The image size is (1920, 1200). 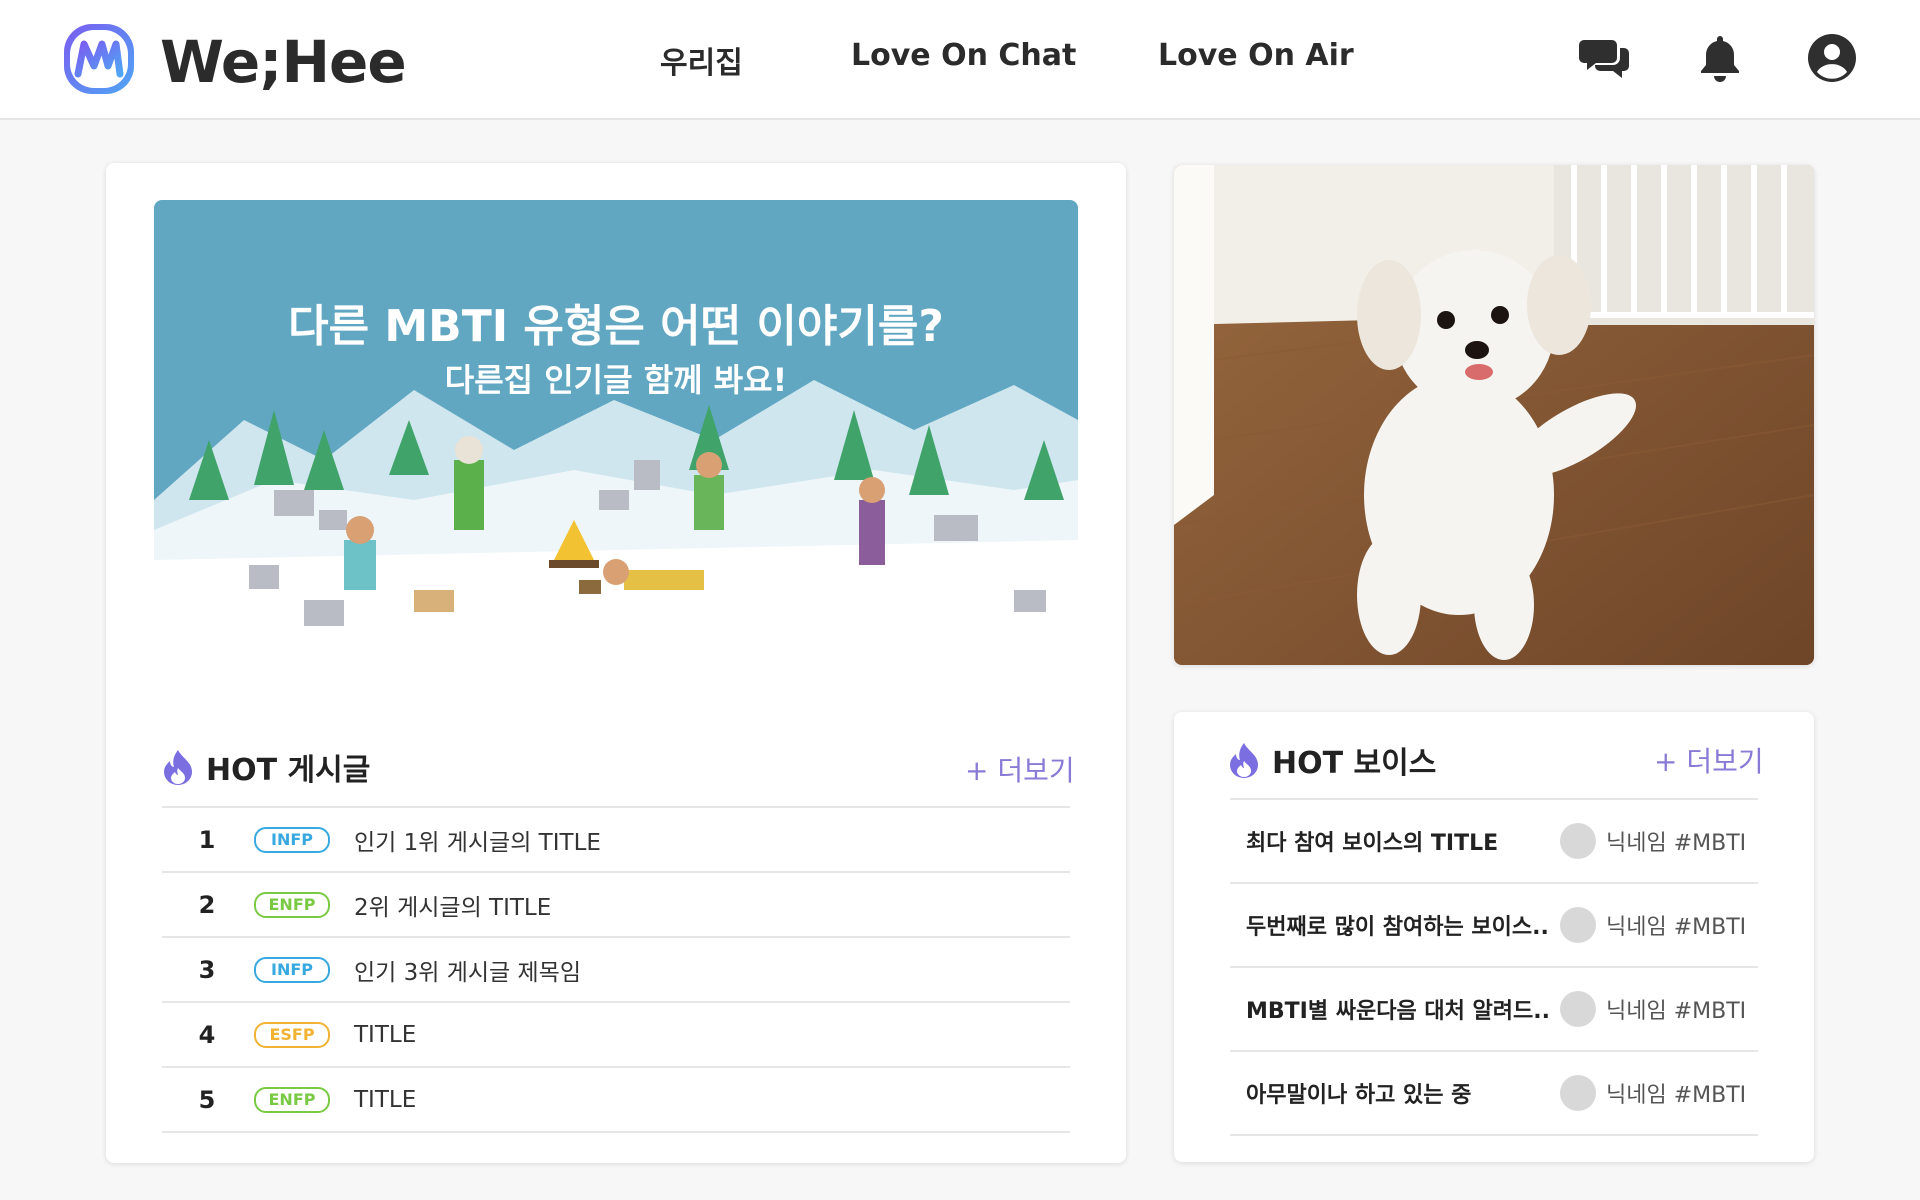 I want to click on mbti-badge: ESFP, so click(x=292, y=1034).